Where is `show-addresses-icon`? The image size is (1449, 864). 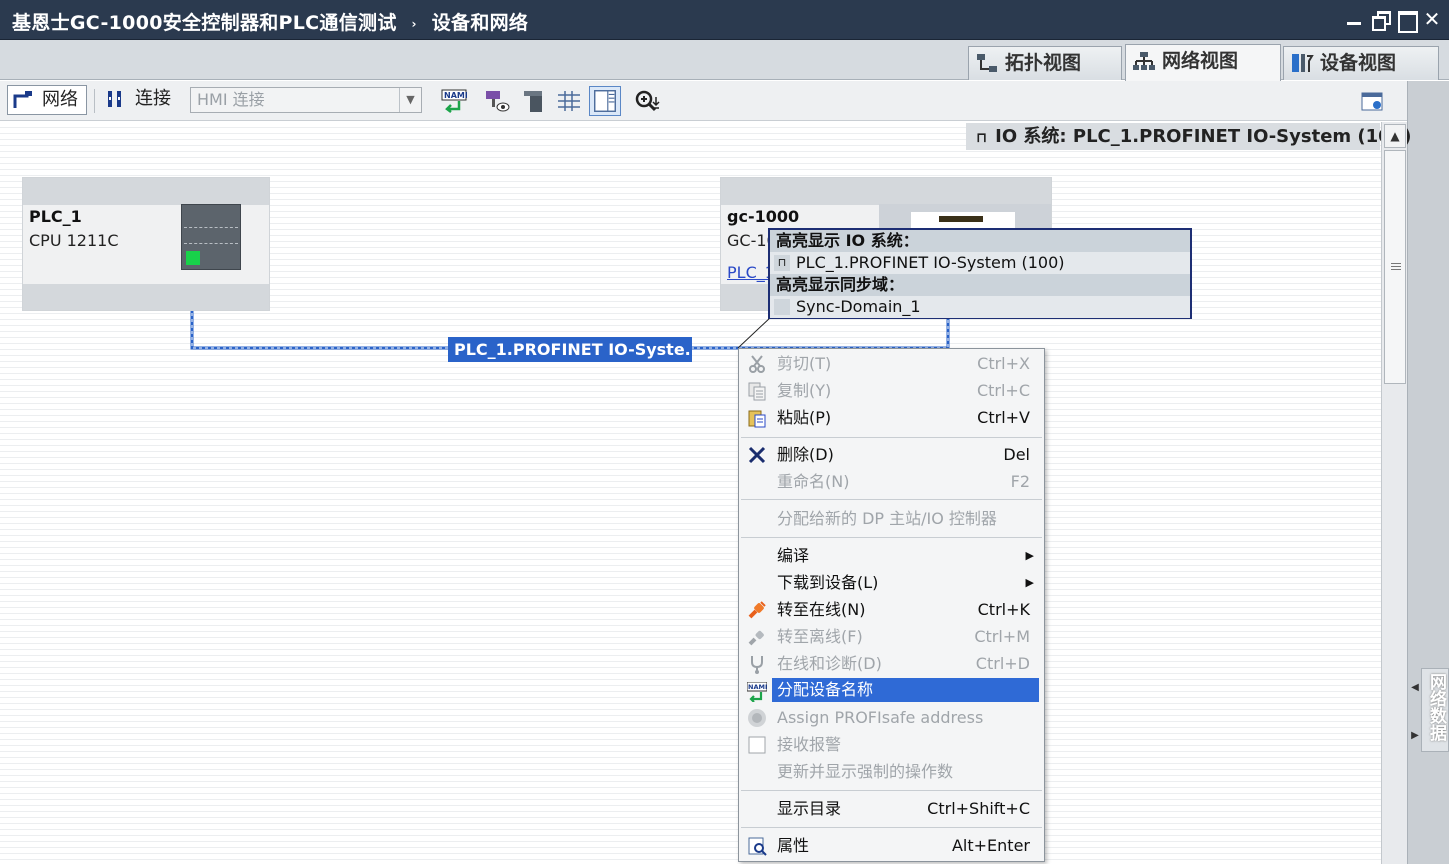
show-addresses-icon is located at coordinates (497, 101).